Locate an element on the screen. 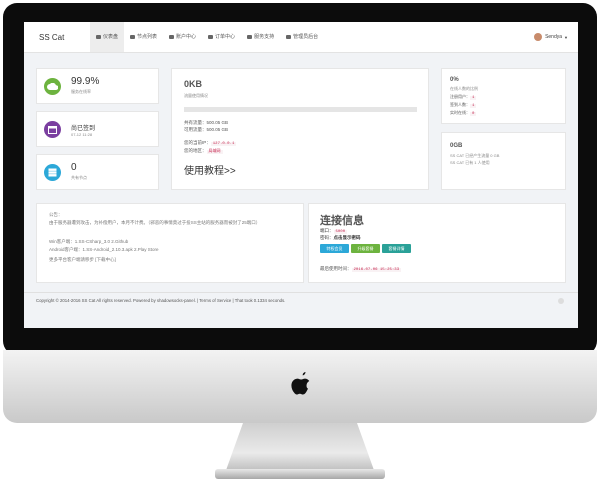 The height and width of the screenshot is (483, 600). realtime-row: 实时在线： 0 is located at coordinates (463, 113).